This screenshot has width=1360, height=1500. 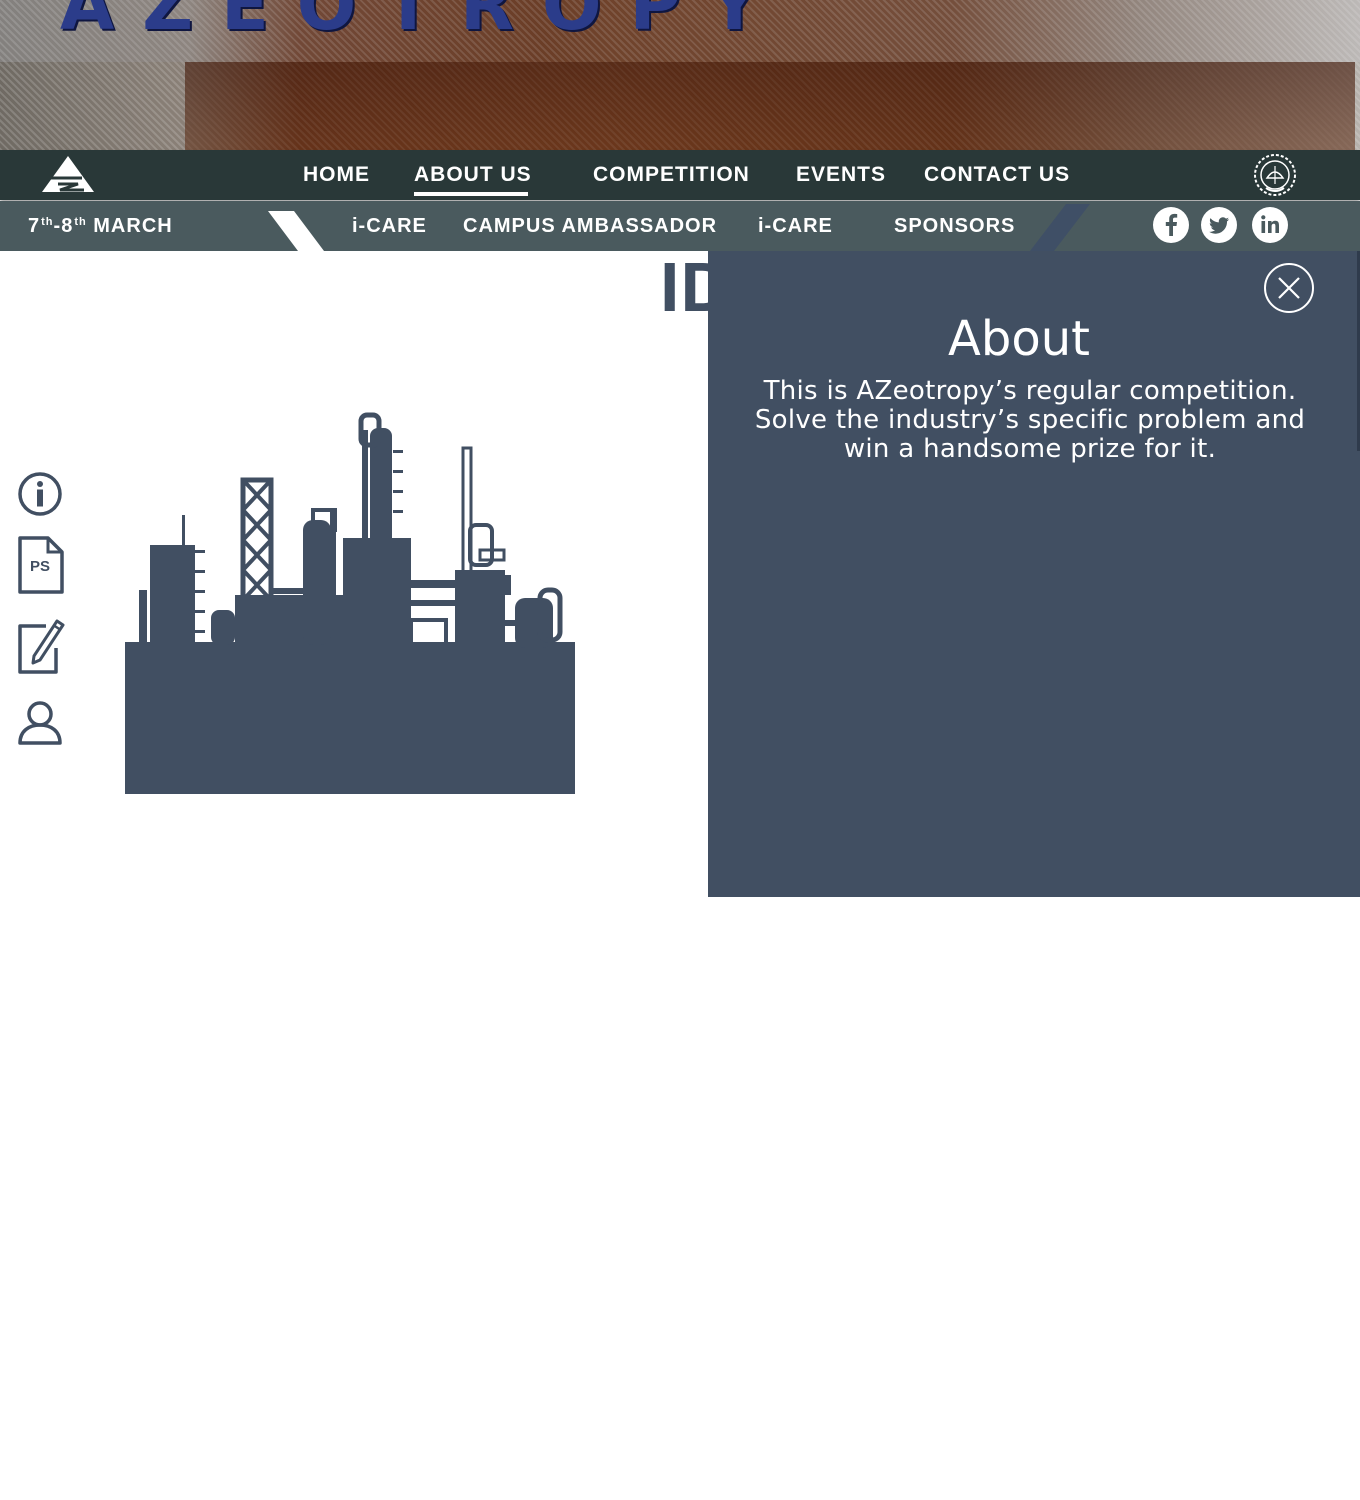 I want to click on nav-home: HOME, so click(x=336, y=175).